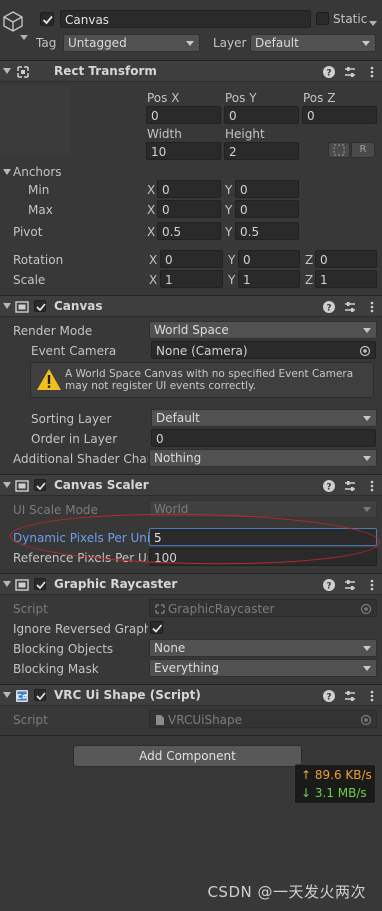  Describe the element at coordinates (191, 259) in the screenshot. I see `rotation-x-input: 0` at that location.